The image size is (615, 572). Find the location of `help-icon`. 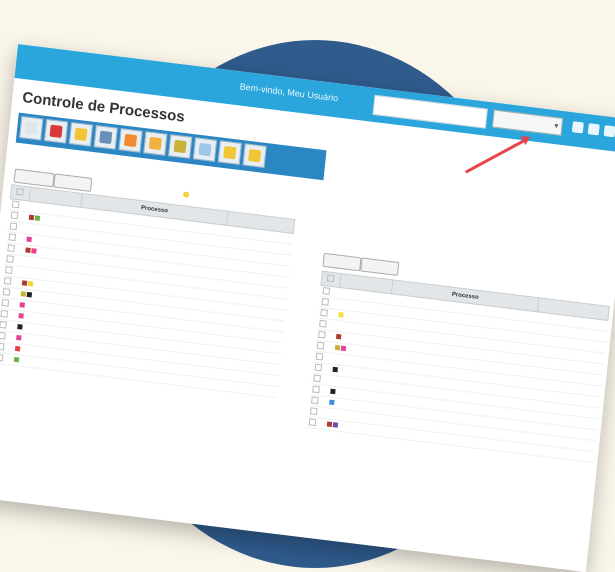

help-icon is located at coordinates (255, 155).